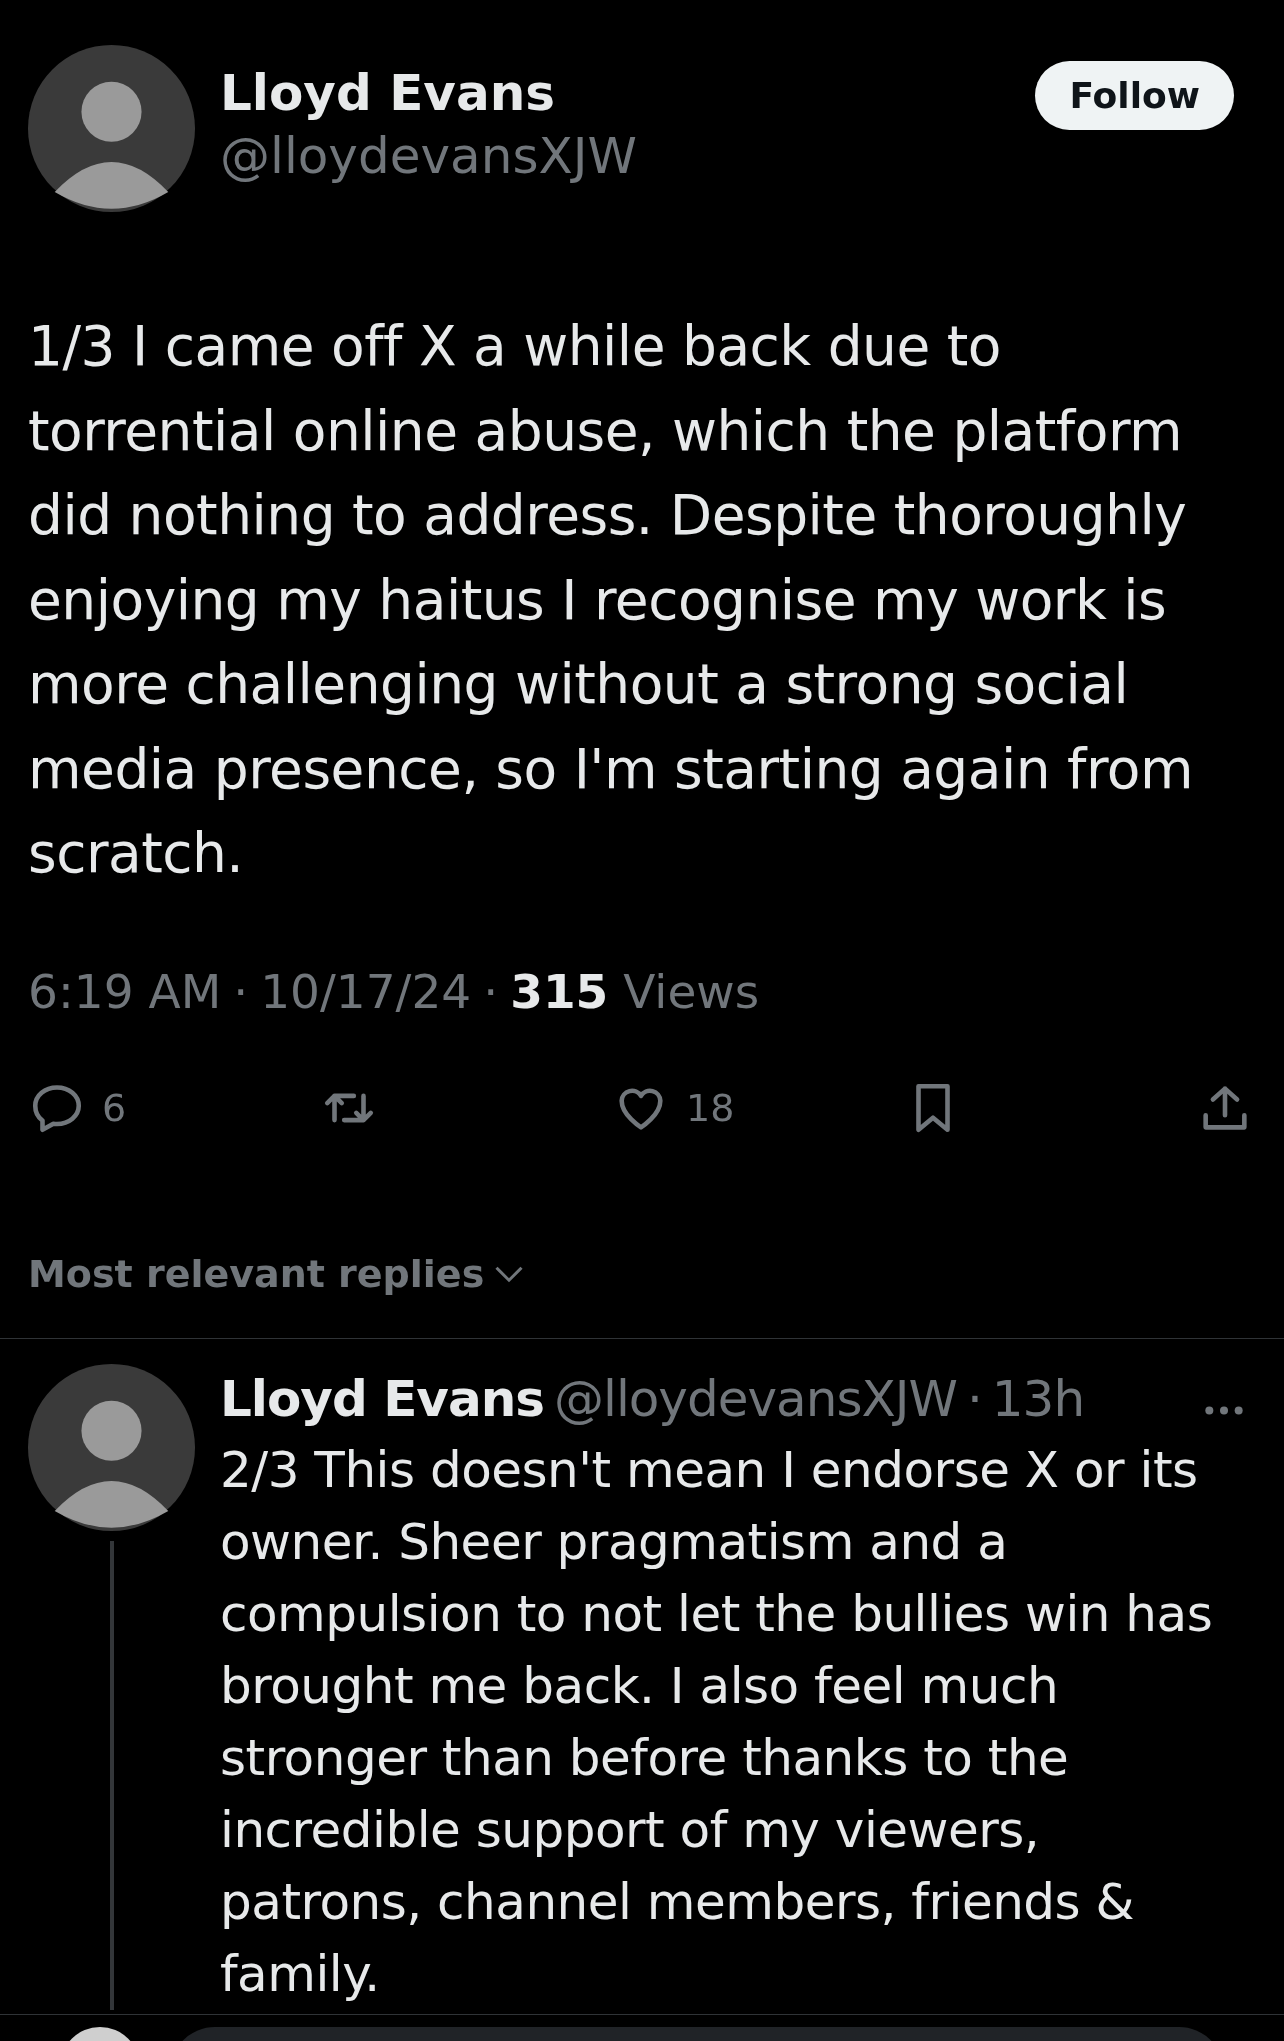 This screenshot has width=1284, height=2041. What do you see at coordinates (114, 1107) in the screenshot?
I see `action-count: 6` at bounding box center [114, 1107].